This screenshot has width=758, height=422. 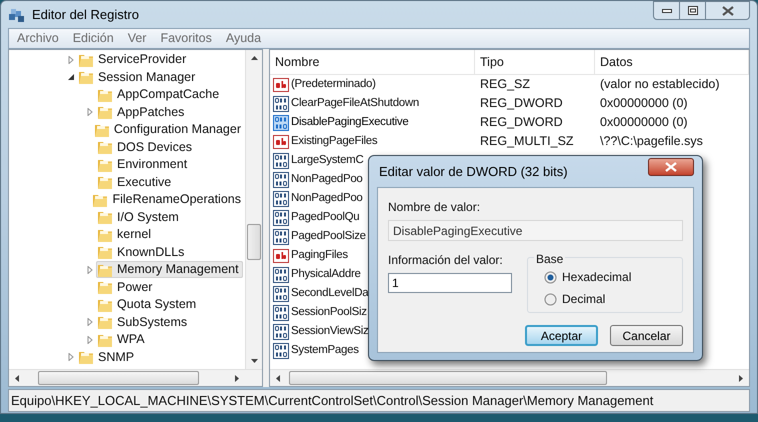 I want to click on value-type: REG_MULTI_SZ, so click(x=527, y=141).